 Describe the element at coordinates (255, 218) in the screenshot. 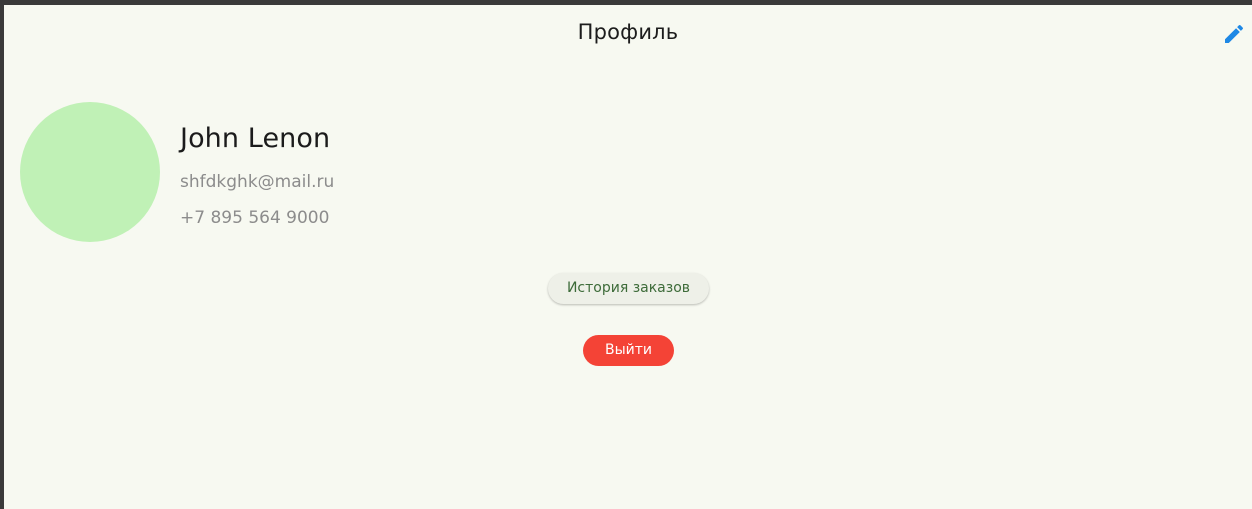

I see `user-phone: +7 895 564 9000` at that location.